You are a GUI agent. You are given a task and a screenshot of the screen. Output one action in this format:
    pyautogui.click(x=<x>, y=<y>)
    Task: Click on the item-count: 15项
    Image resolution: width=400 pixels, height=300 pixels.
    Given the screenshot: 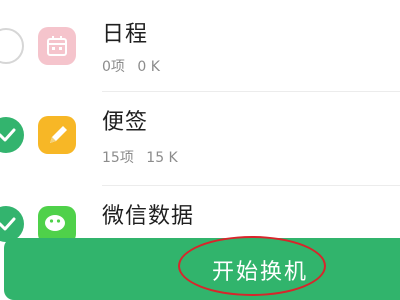 What is the action you would take?
    pyautogui.click(x=118, y=158)
    